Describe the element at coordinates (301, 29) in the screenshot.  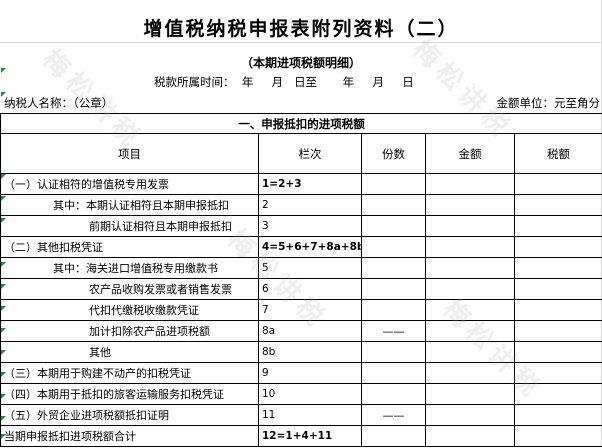
I see `form-title: 增值税纳税申报表附列资料（二）` at that location.